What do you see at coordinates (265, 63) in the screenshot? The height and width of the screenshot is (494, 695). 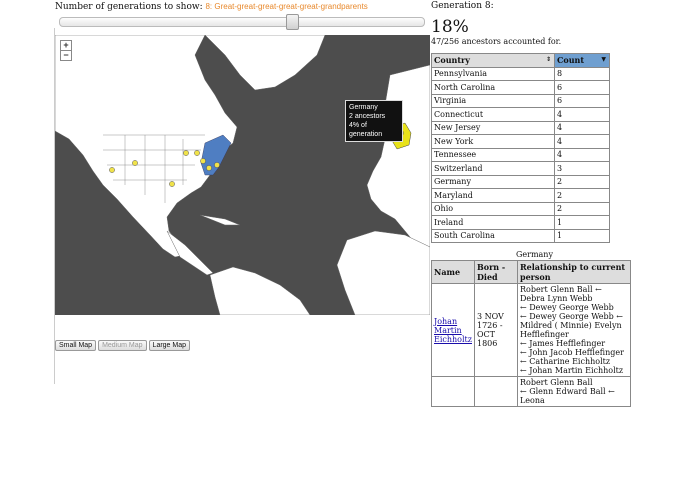 I see `greenland` at bounding box center [265, 63].